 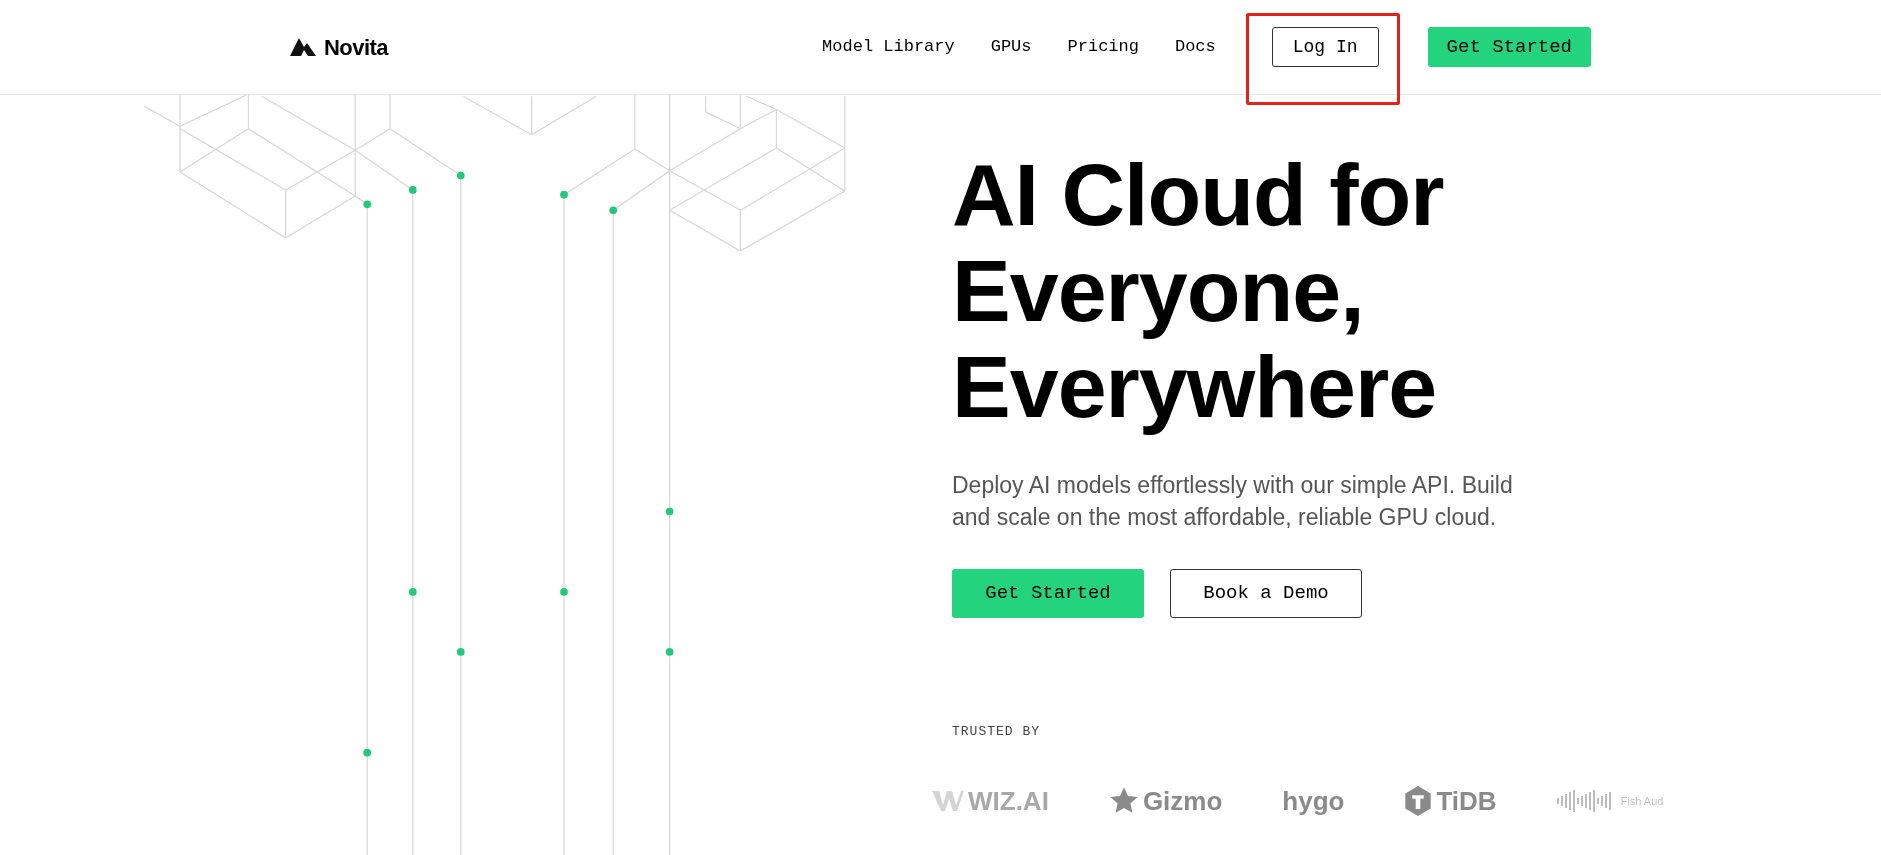 What do you see at coordinates (888, 47) in the screenshot?
I see `nav-link: Model Library` at bounding box center [888, 47].